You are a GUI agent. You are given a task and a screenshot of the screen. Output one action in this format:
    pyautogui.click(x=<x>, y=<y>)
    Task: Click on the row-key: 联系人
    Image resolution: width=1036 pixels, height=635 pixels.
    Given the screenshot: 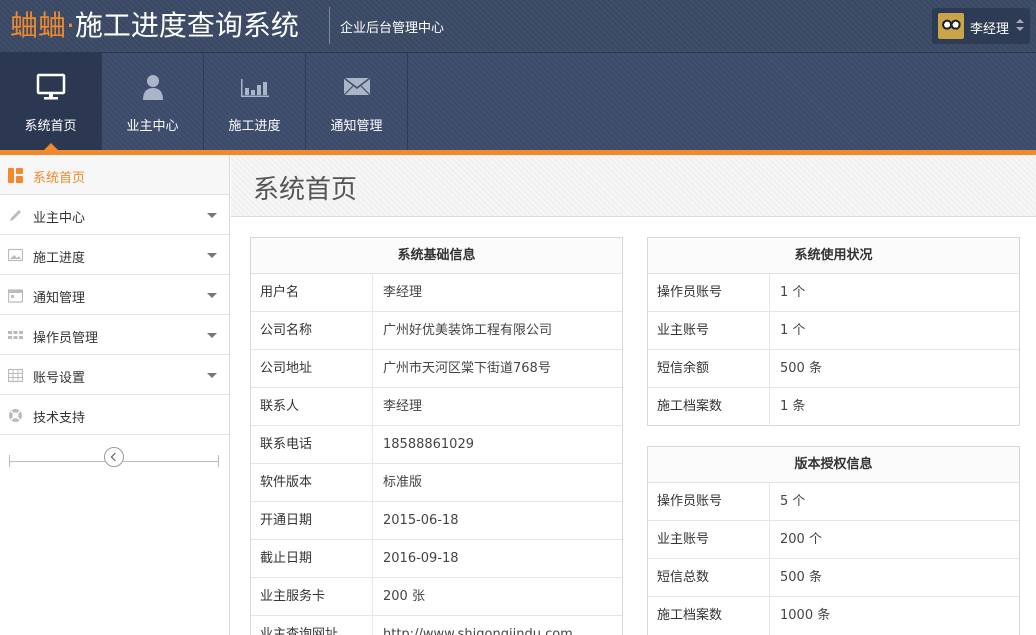 What is the action you would take?
    pyautogui.click(x=312, y=407)
    